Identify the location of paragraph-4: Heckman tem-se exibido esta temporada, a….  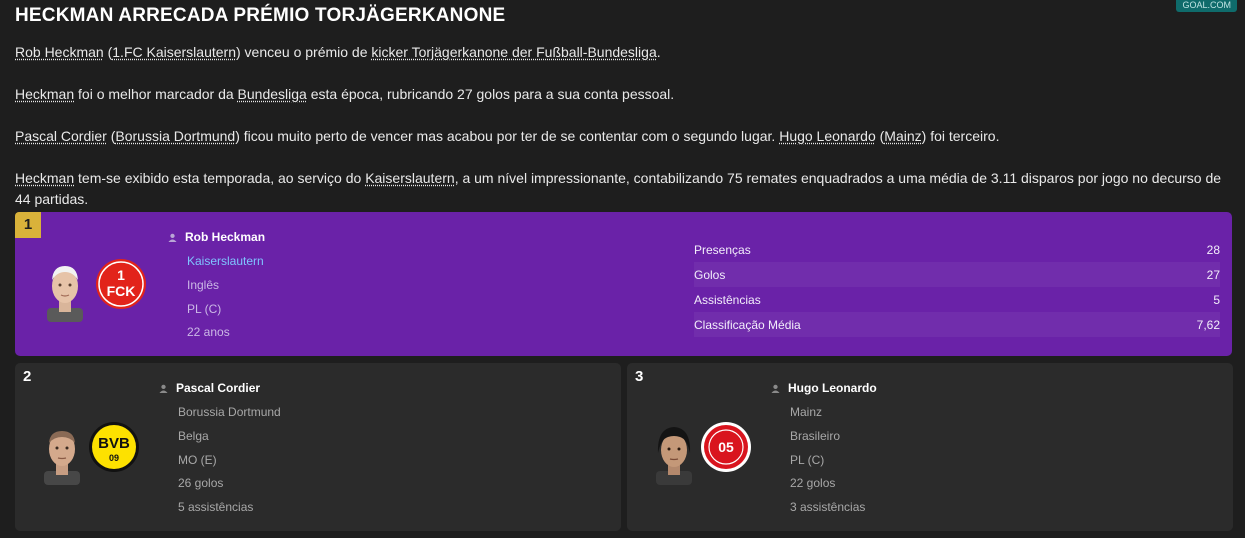
(618, 188).